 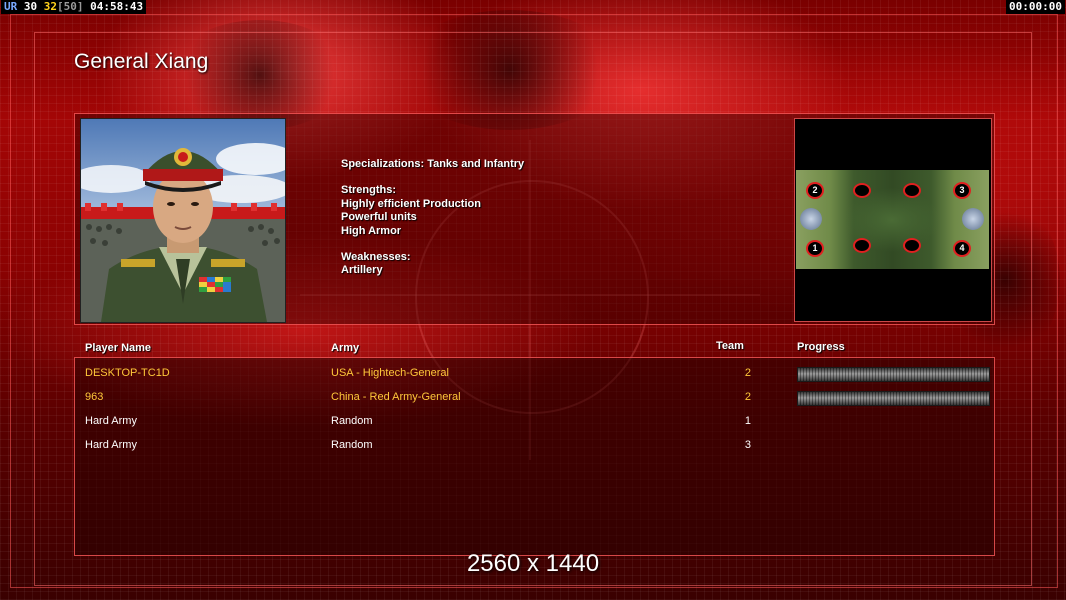 I want to click on minimap: 2 3 1 4, so click(x=892, y=219).